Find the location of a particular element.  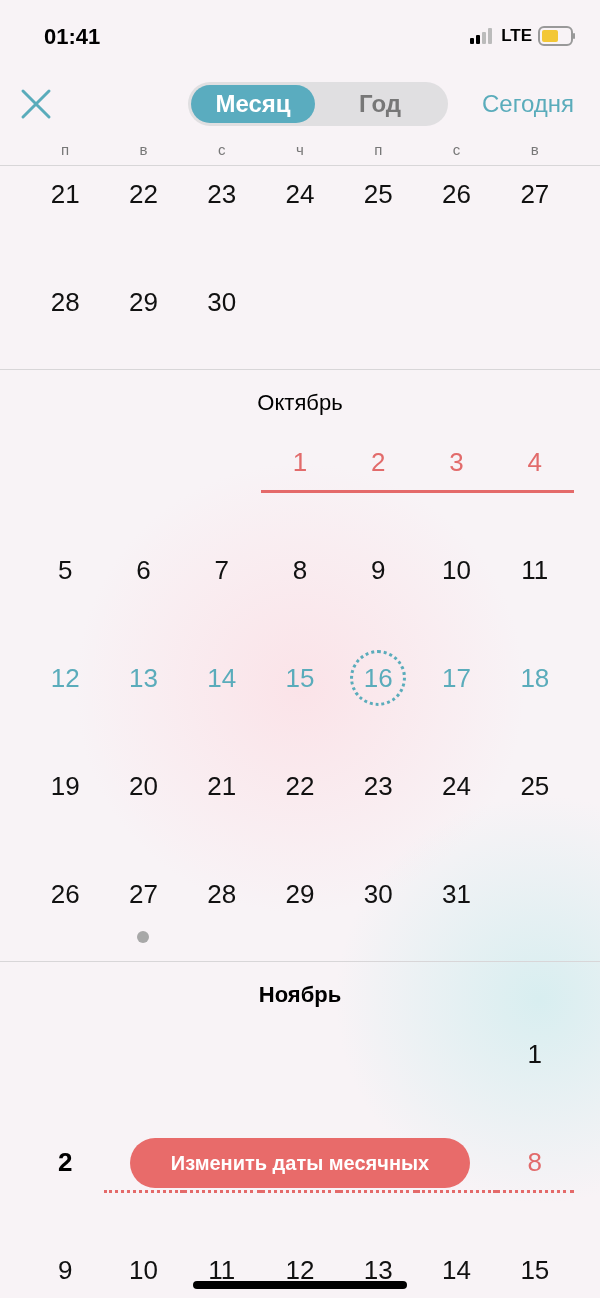

battery-icon is located at coordinates (557, 36).